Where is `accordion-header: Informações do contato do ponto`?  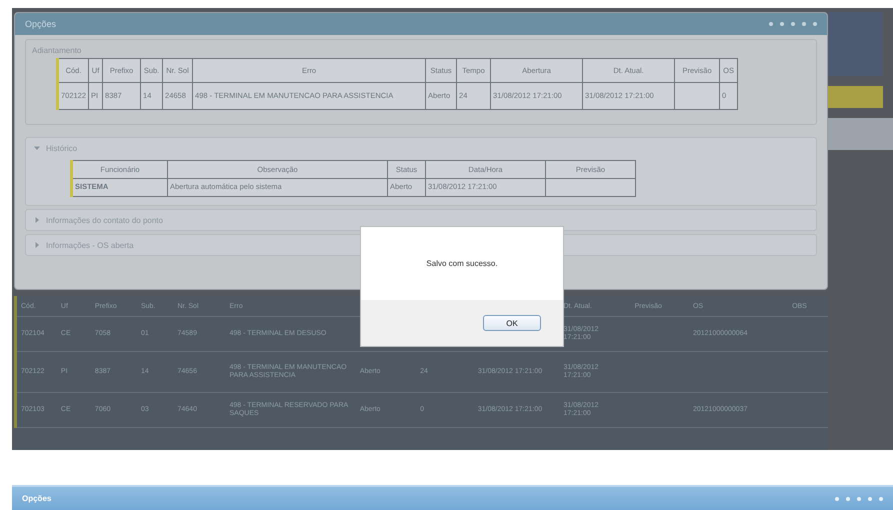
accordion-header: Informações do contato do ponto is located at coordinates (98, 220).